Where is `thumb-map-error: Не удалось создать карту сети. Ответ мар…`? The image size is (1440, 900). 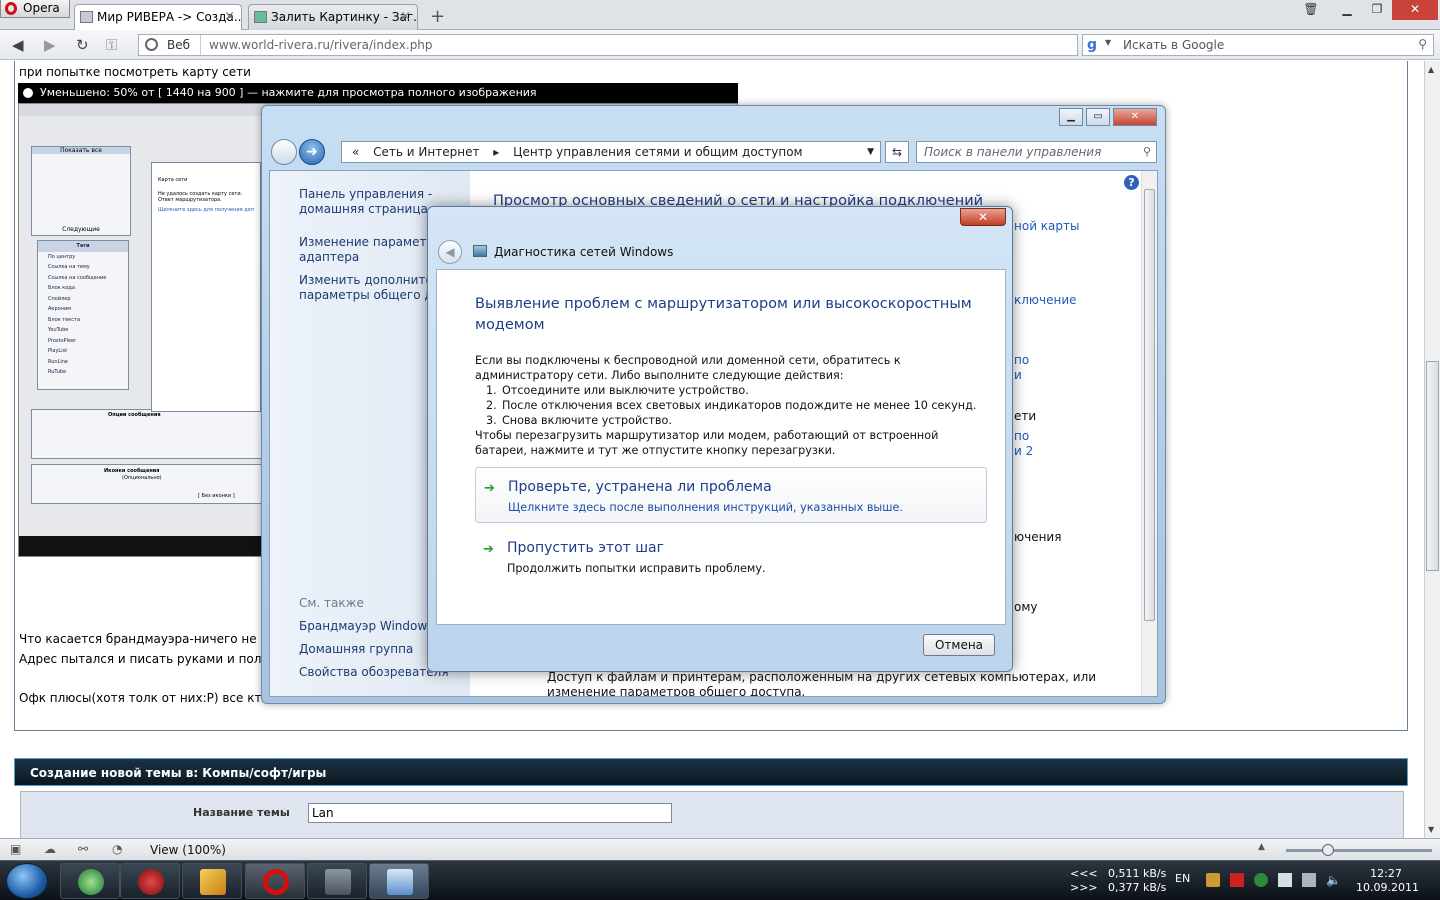 thumb-map-error: Не удалось создать карту сети. Ответ мар… is located at coordinates (200, 197).